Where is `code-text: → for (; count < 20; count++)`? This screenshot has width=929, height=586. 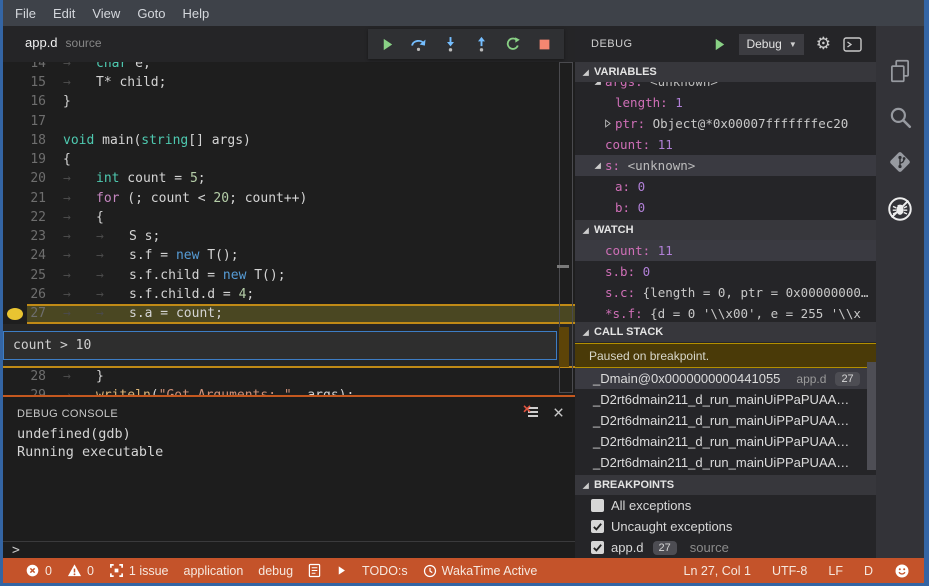
code-text: → for (; count < 20; count++) is located at coordinates (185, 198).